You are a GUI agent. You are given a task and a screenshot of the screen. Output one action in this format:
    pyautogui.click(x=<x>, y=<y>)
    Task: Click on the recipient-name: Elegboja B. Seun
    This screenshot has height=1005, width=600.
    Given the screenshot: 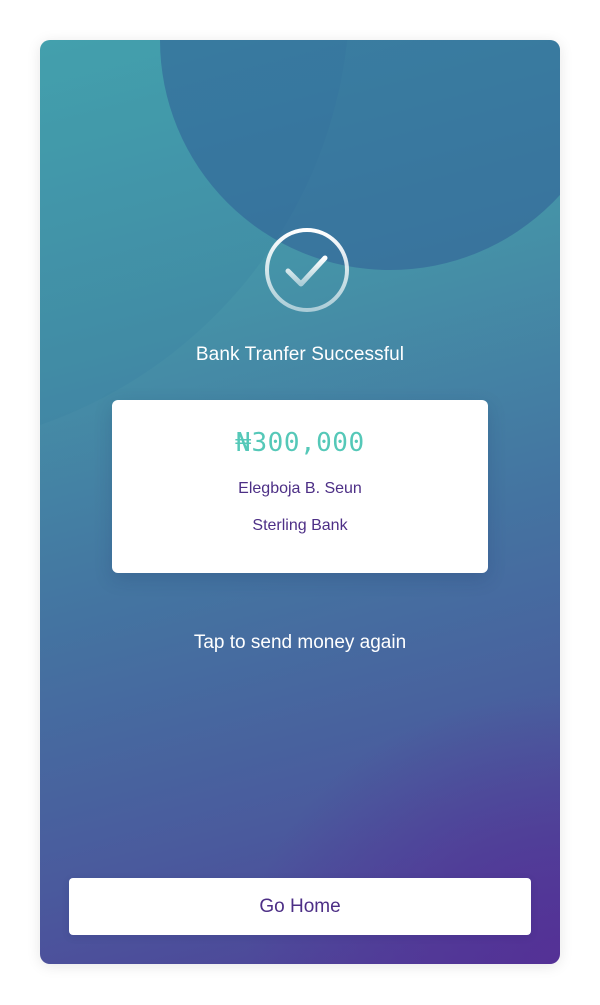 What is the action you would take?
    pyautogui.click(x=300, y=488)
    